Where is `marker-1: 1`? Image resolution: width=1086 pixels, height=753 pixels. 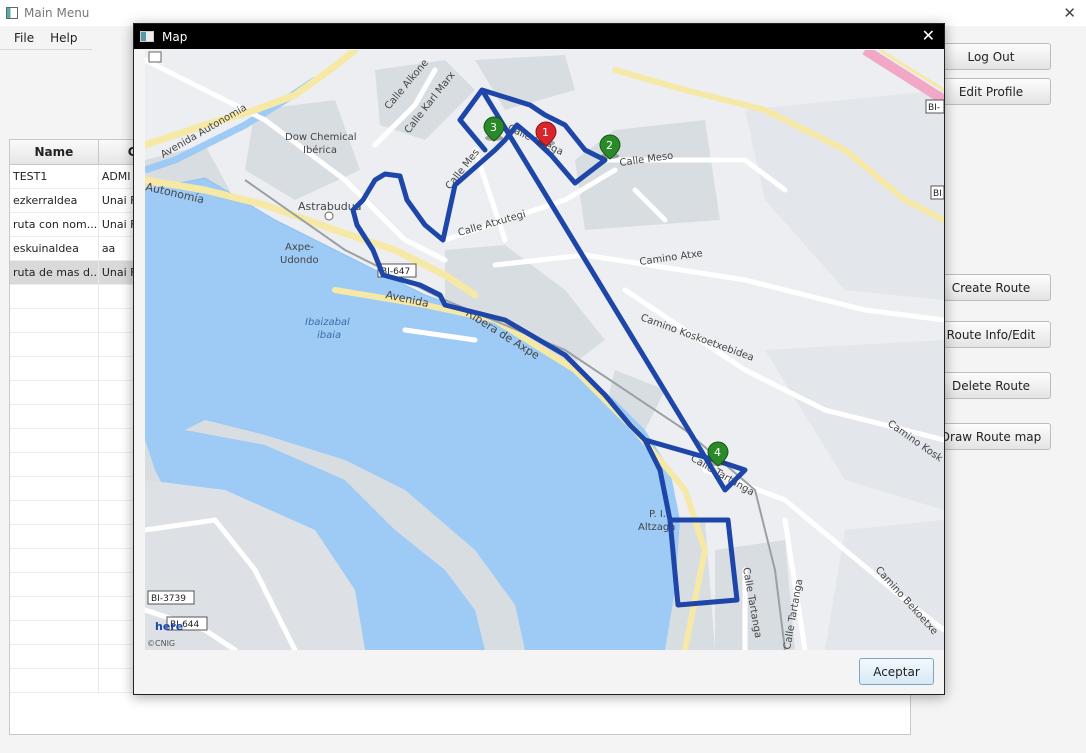
marker-1: 1 is located at coordinates (546, 134).